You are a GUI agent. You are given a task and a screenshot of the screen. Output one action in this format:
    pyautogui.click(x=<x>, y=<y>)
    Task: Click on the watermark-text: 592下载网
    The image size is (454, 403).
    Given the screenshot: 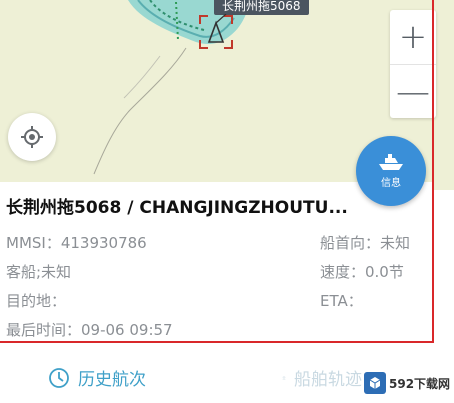 What is the action you would take?
    pyautogui.click(x=420, y=383)
    